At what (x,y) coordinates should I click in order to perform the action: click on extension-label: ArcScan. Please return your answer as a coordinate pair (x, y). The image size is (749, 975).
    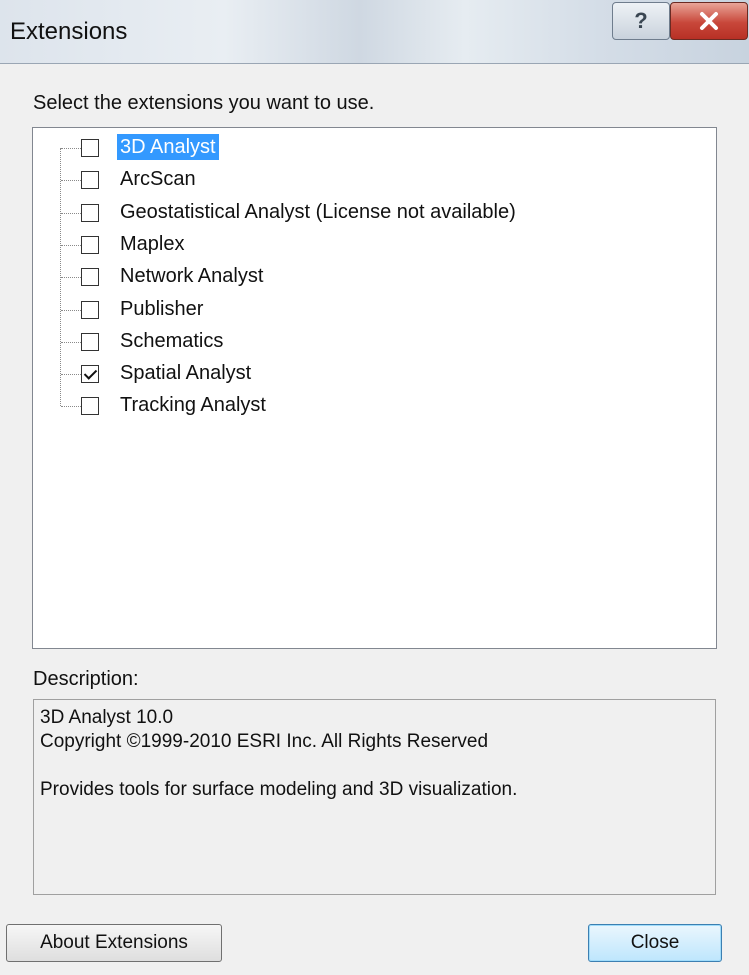
    Looking at the image, I should click on (158, 179).